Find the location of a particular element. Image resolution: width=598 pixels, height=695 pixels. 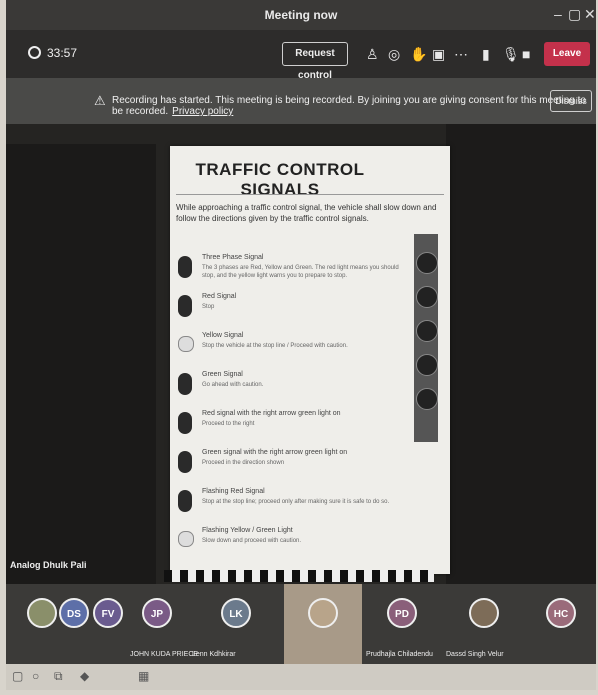

participant-tile: PD Prudhajla Chiladendu is located at coordinates (402, 624).